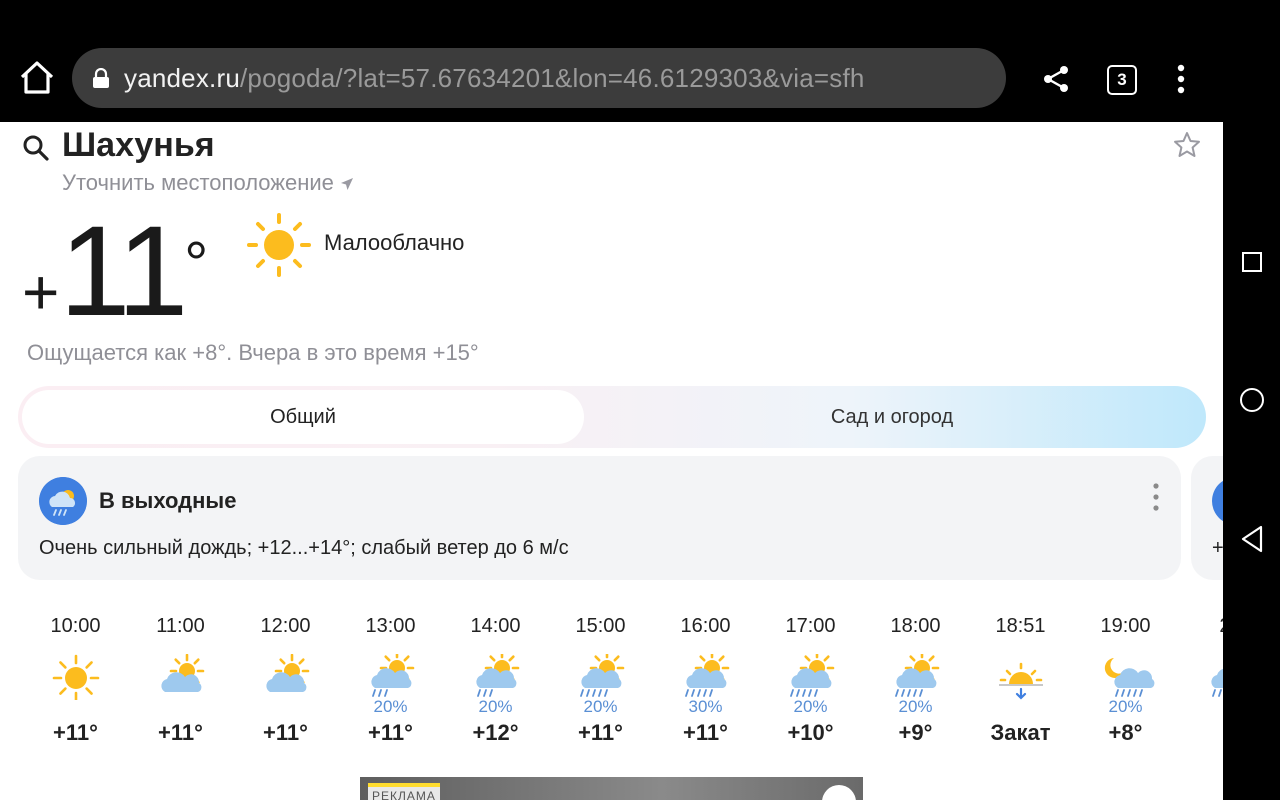 This screenshot has height=800, width=1280. I want to click on hourly-item: 14:00 20% +12°, so click(495, 679).